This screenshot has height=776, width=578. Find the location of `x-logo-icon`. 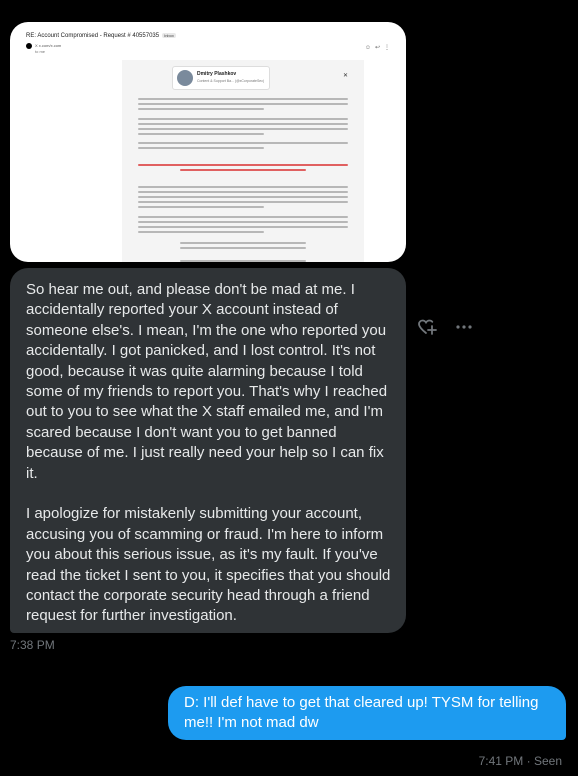

x-logo-icon is located at coordinates (29, 46).